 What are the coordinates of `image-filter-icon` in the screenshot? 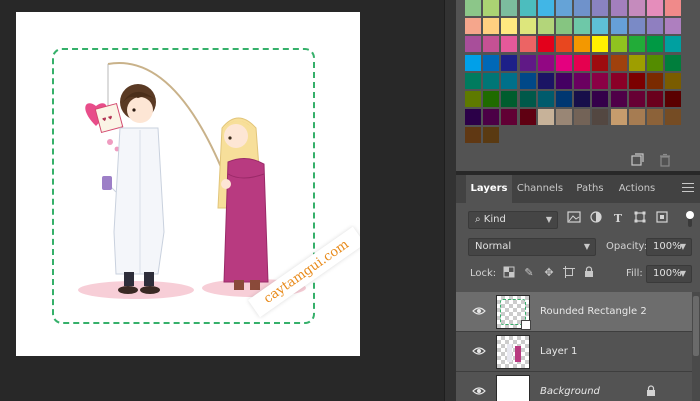 It's located at (574, 219).